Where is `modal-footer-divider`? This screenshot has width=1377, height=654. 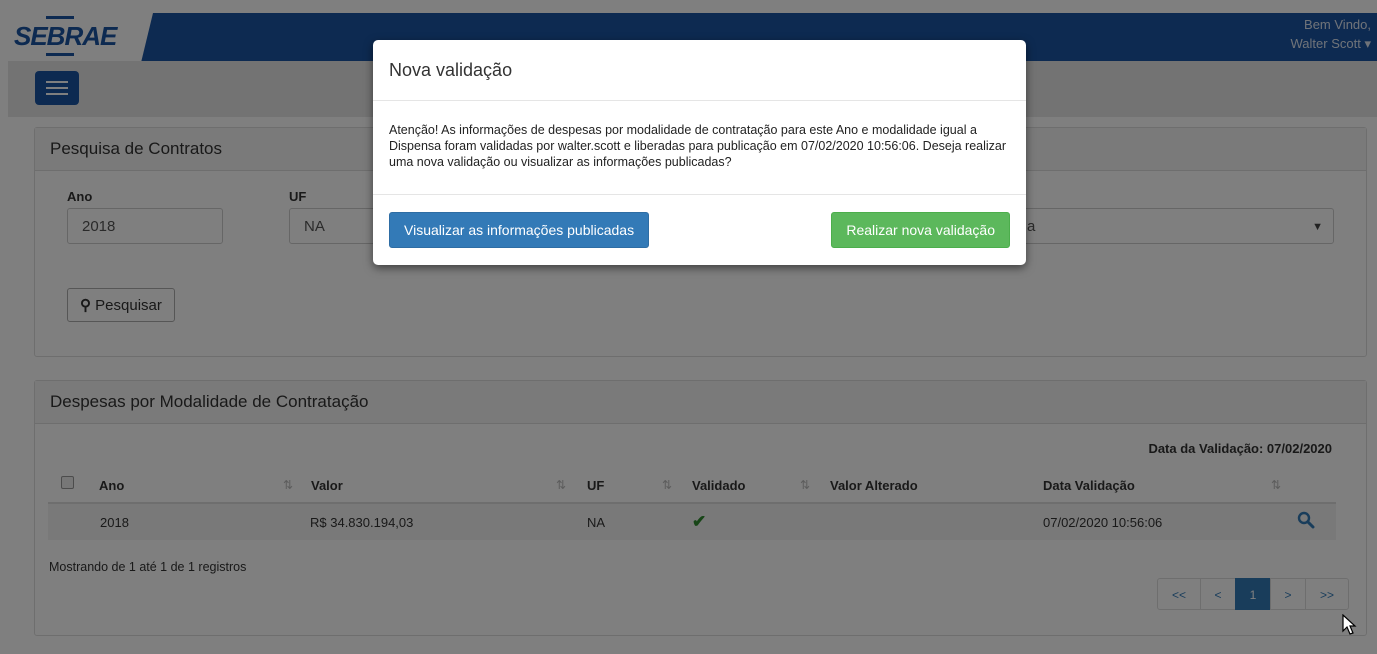
modal-footer-divider is located at coordinates (699, 194).